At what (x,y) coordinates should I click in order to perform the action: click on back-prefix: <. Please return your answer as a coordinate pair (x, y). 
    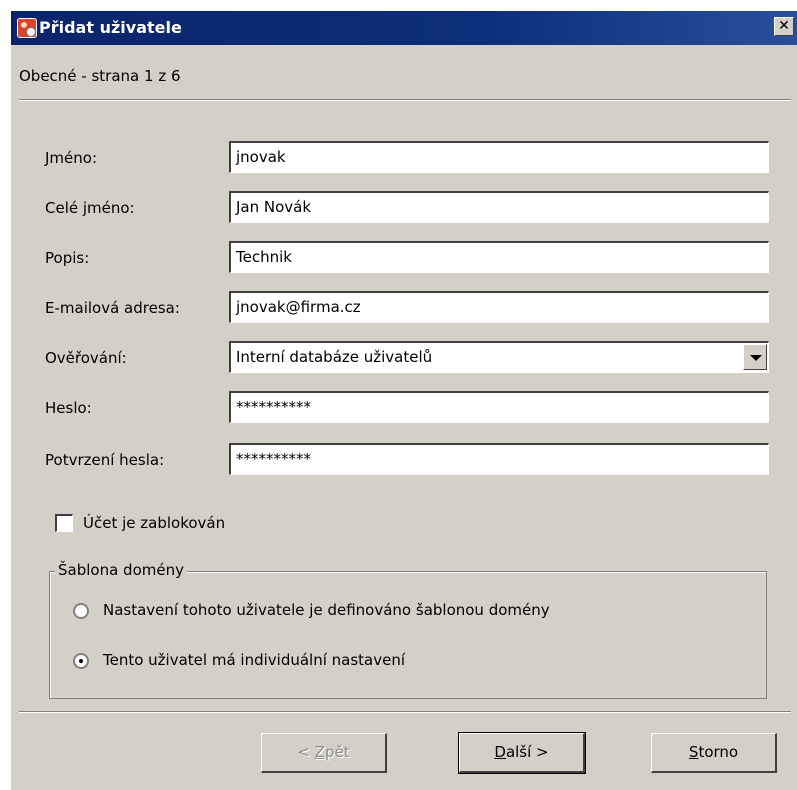
    Looking at the image, I should click on (306, 752).